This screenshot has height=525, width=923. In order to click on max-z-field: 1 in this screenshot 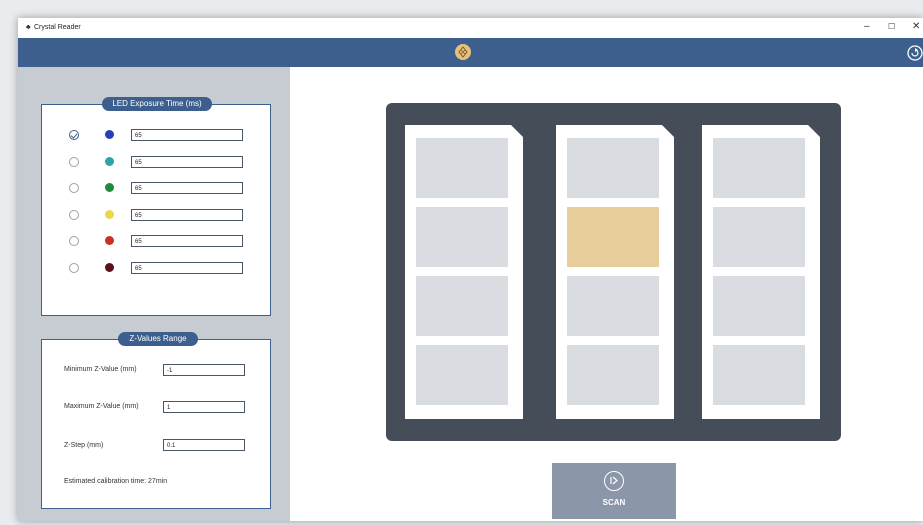, I will do `click(204, 407)`.